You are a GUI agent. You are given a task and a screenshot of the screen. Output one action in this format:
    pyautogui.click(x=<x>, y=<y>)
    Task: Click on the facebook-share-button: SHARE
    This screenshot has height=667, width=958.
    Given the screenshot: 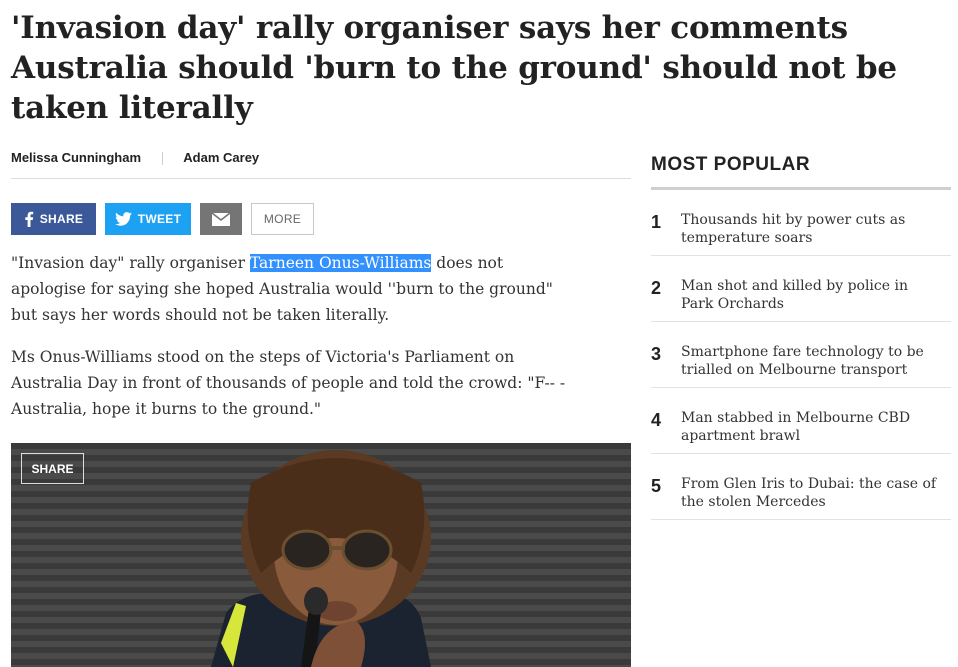 What is the action you would take?
    pyautogui.click(x=53, y=219)
    